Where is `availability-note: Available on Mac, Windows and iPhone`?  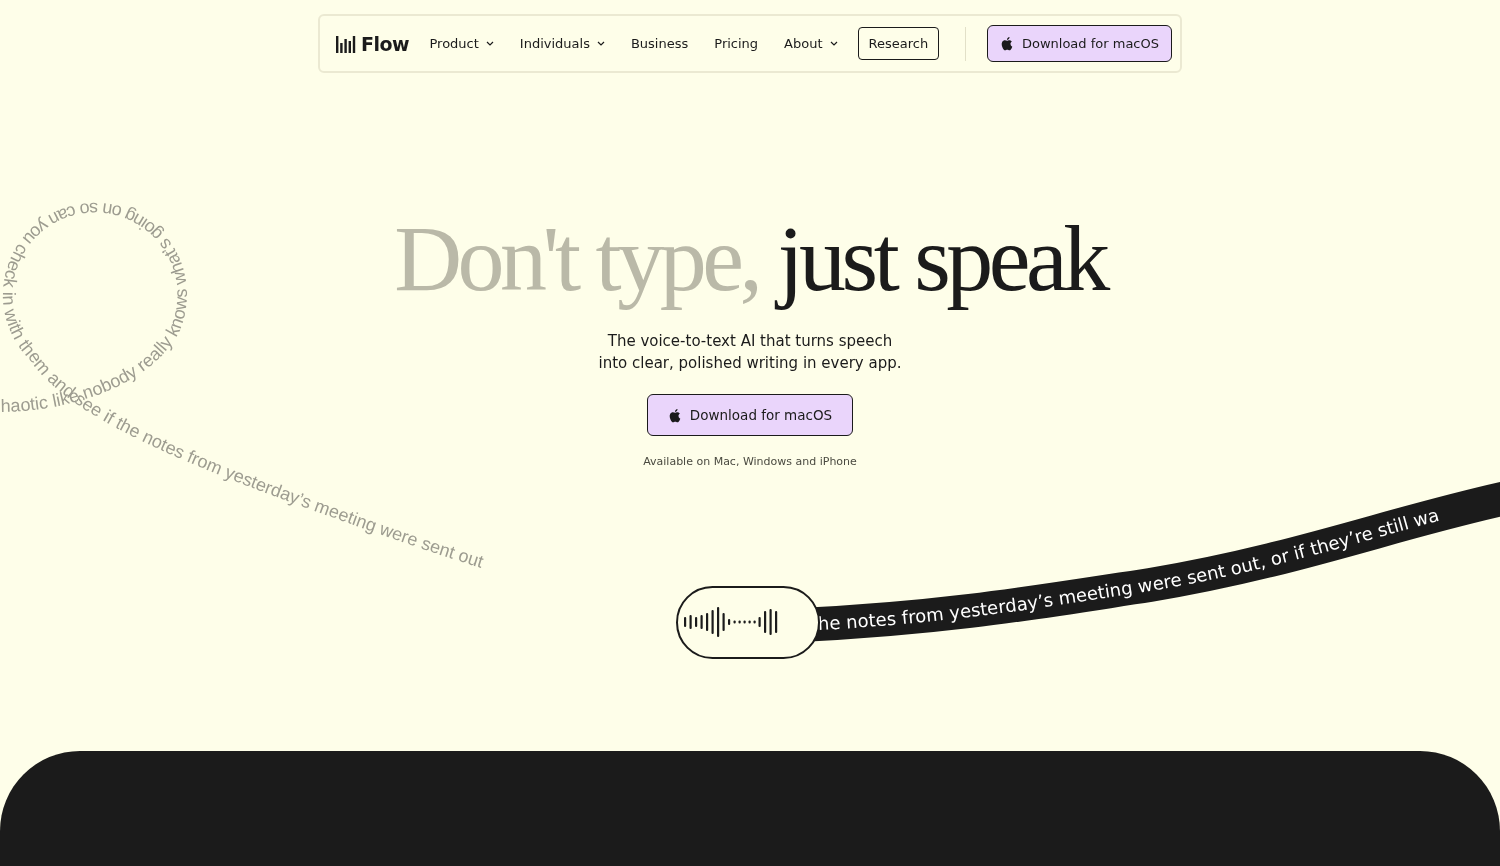 availability-note: Available on Mac, Windows and iPhone is located at coordinates (750, 462).